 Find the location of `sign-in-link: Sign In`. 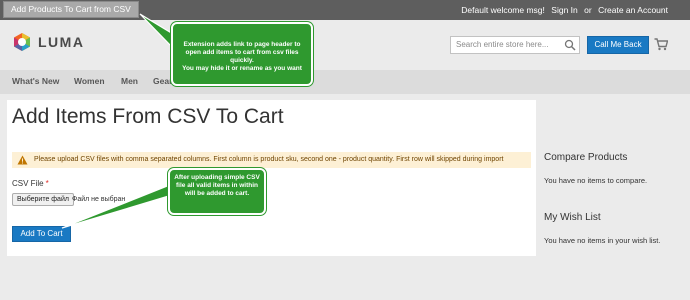

sign-in-link: Sign In is located at coordinates (564, 10).